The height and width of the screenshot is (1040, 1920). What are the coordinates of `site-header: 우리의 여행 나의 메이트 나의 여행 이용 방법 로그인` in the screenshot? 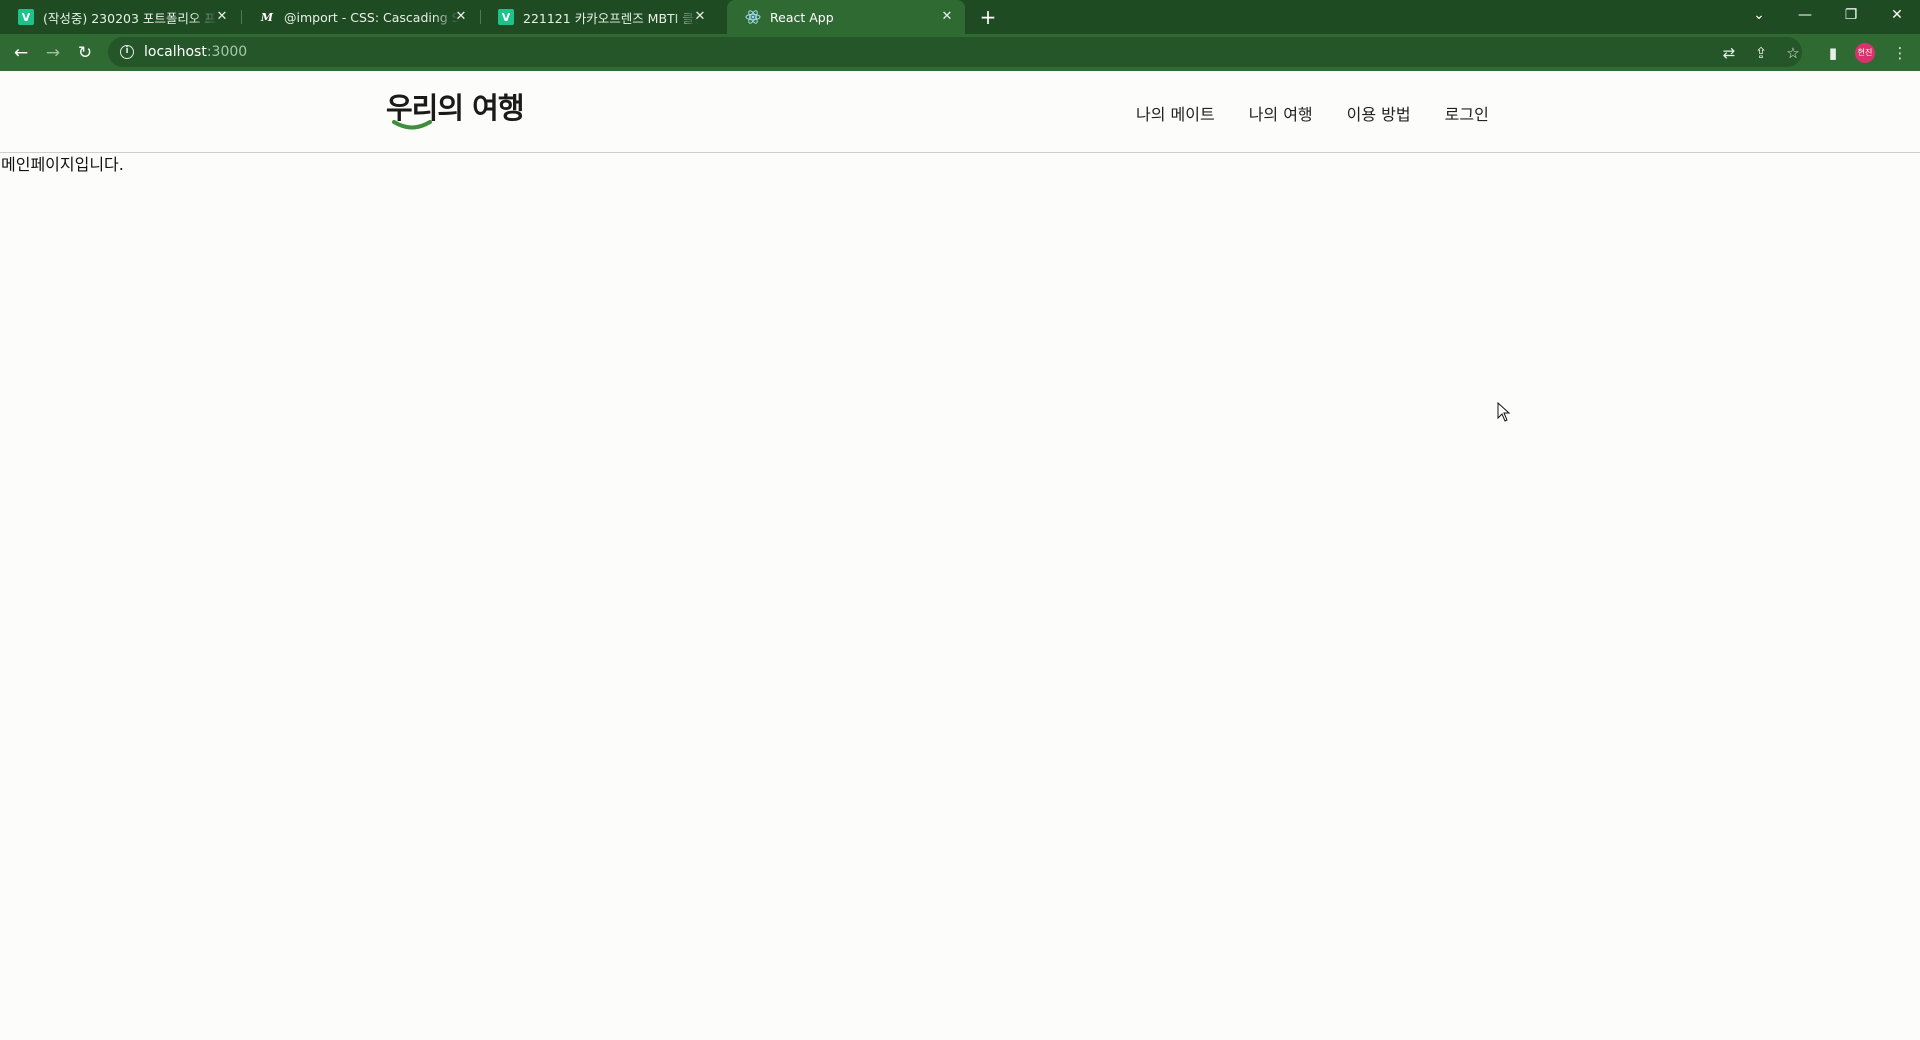 It's located at (960, 112).